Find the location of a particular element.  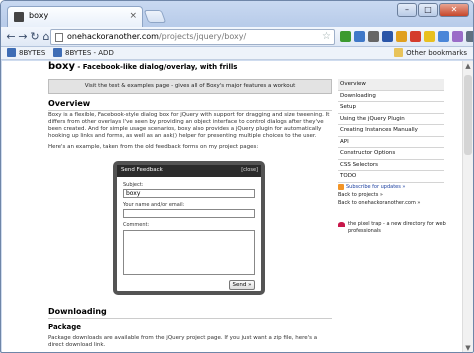

sidebar-item: Setup is located at coordinates (391, 108).